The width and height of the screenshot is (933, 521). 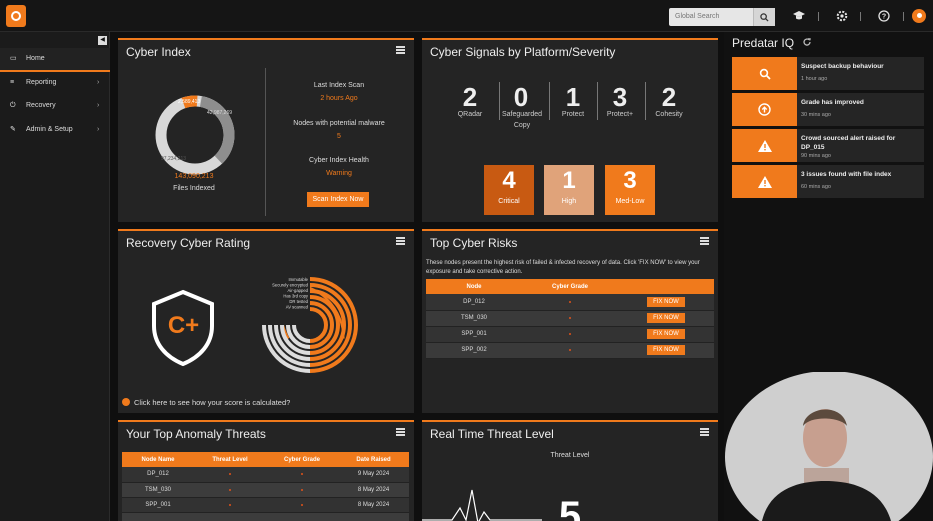 What do you see at coordinates (265, 475) in the screenshot?
I see `table-row: DP_012 9 May 2024` at bounding box center [265, 475].